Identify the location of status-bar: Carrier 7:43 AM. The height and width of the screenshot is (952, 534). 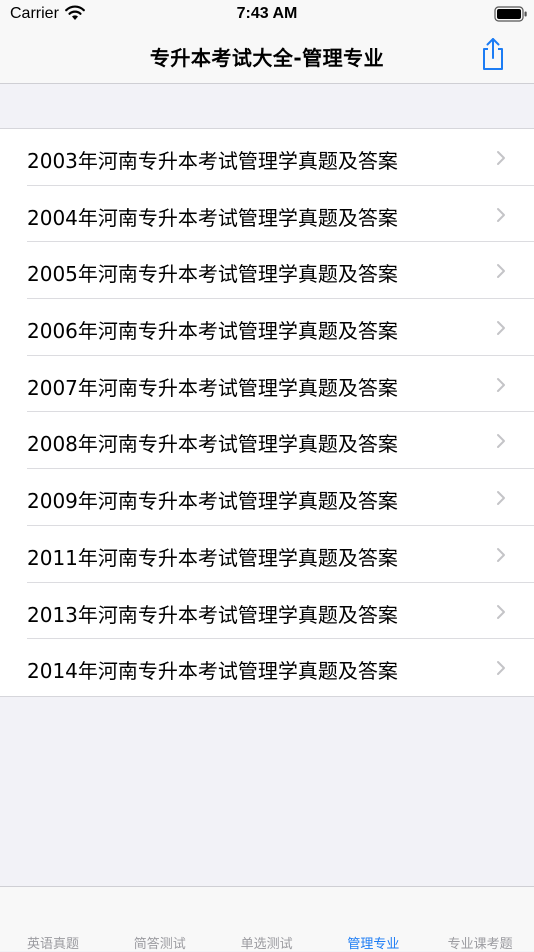
(267, 14).